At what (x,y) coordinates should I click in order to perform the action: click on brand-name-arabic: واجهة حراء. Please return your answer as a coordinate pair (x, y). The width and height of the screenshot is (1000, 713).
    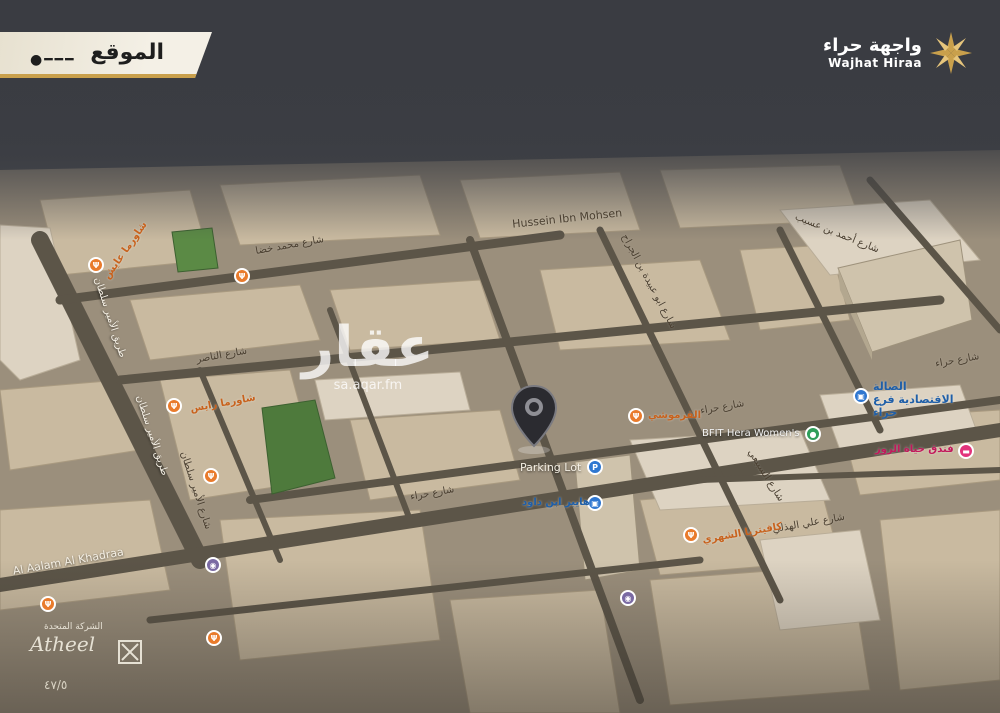
    Looking at the image, I should click on (872, 45).